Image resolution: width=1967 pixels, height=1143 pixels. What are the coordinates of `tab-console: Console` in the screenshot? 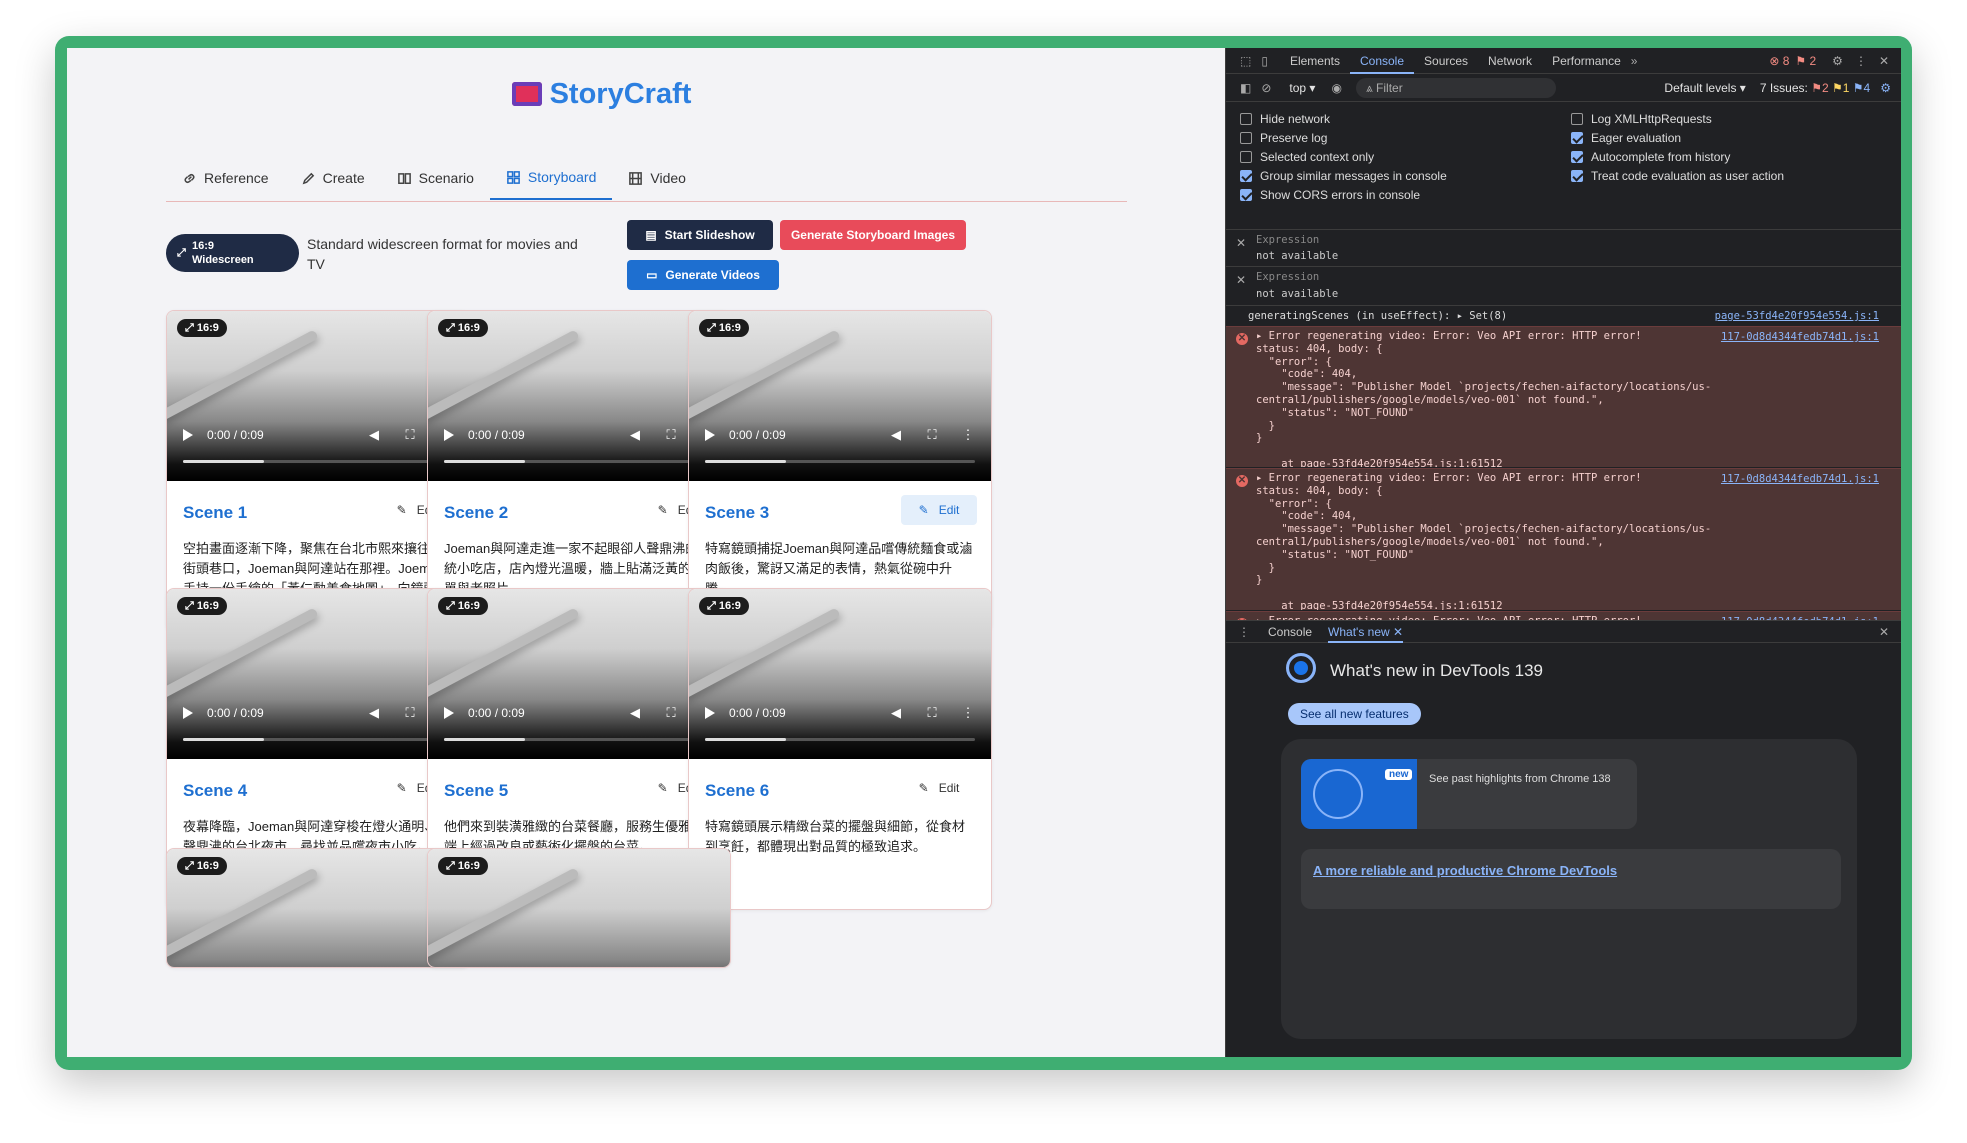 It's located at (1382, 61).